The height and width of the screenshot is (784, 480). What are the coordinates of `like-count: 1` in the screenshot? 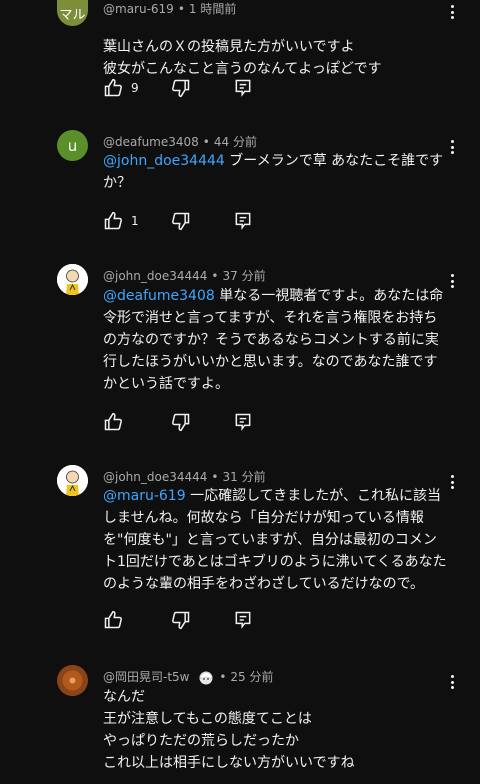 It's located at (135, 221).